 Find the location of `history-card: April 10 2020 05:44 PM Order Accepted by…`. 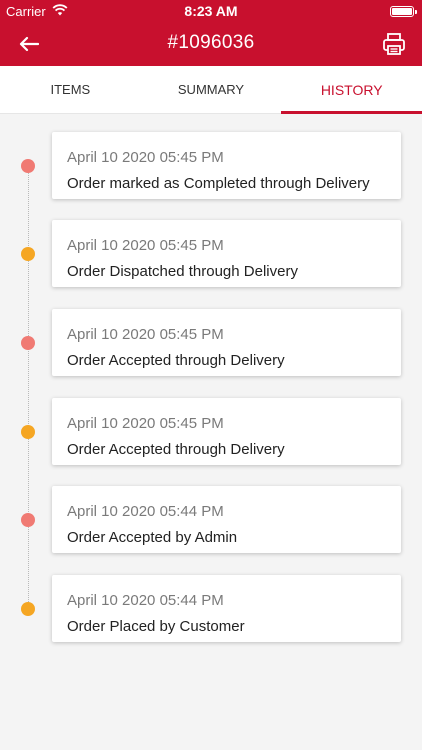

history-card: April 10 2020 05:44 PM Order Accepted by… is located at coordinates (226, 519).